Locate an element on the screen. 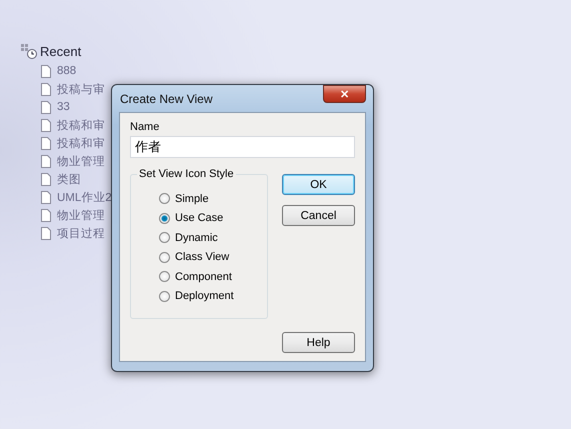  tree-item: UML作业2 is located at coordinates (84, 197).